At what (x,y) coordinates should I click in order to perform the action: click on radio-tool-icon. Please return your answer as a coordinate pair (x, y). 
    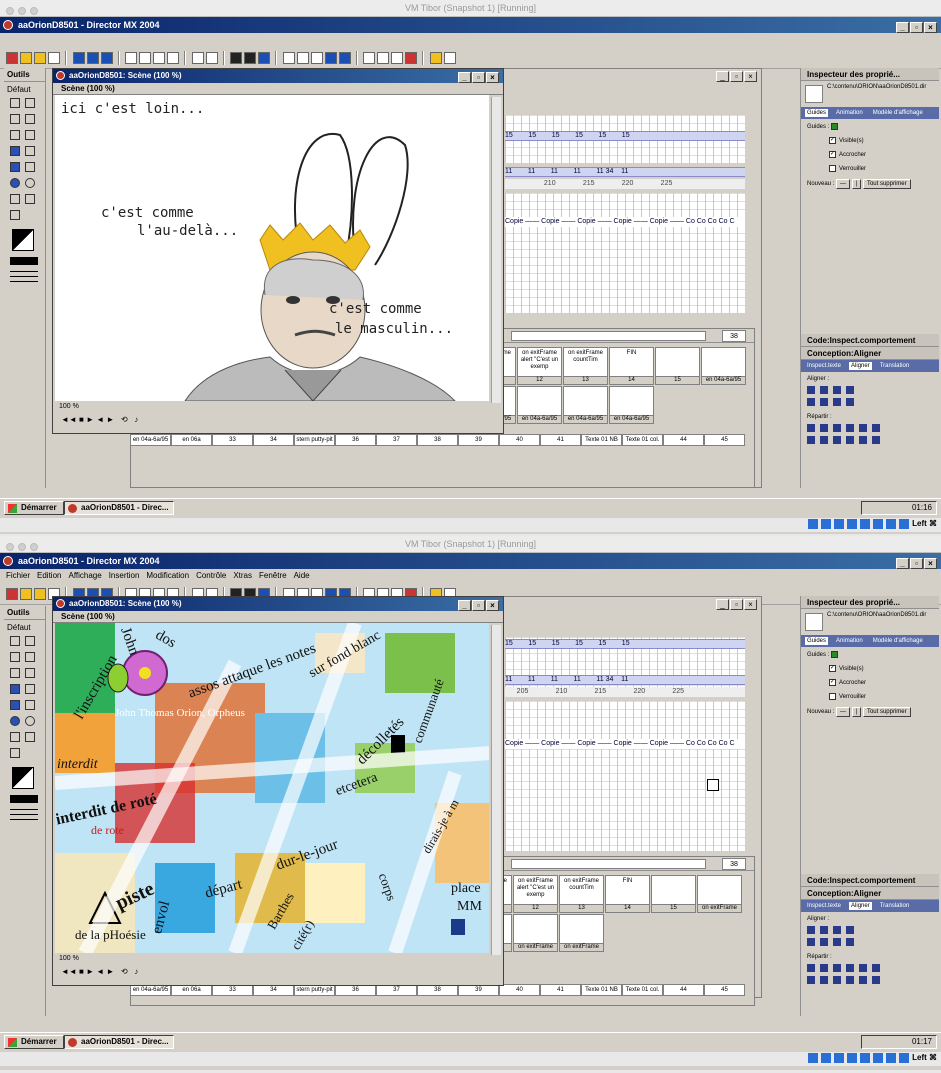
    Looking at the image, I should click on (30, 198).